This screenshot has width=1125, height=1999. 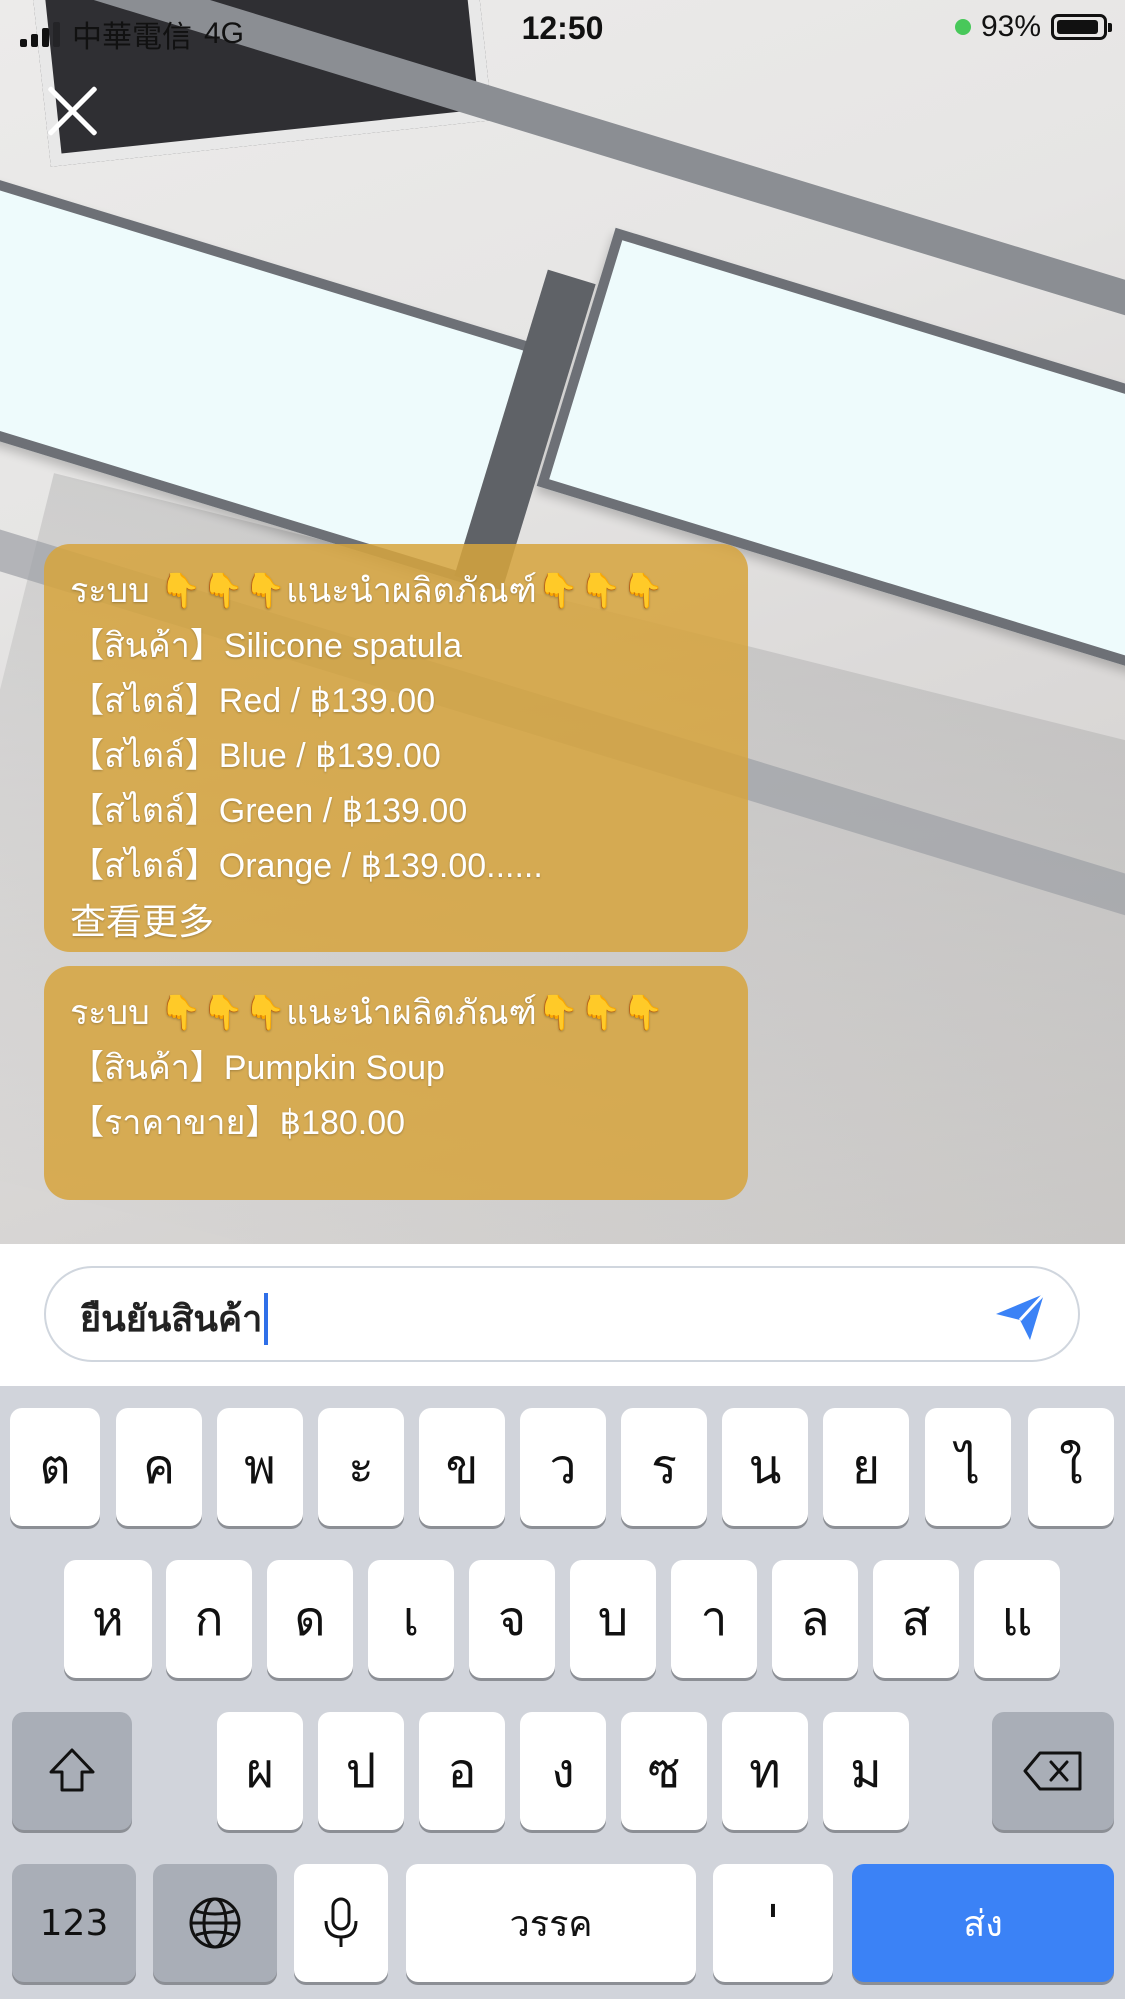 I want to click on microphone-icon, so click(x=341, y=1922).